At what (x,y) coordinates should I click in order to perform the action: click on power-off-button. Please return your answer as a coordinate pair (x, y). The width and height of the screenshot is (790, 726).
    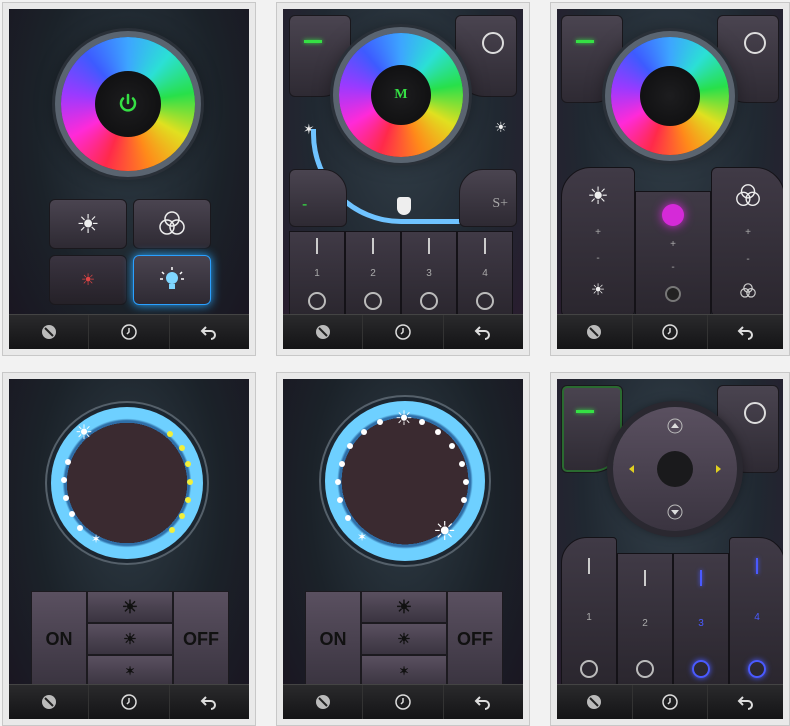
    Looking at the image, I should click on (486, 56).